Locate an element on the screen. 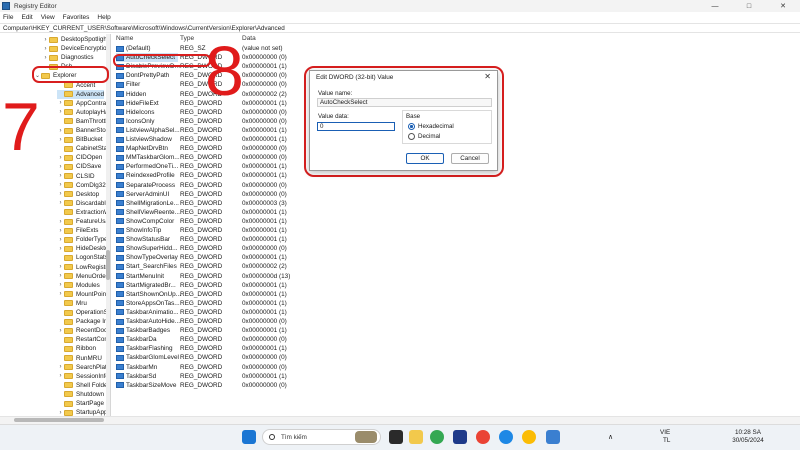  tree-item: › StartupAppro is located at coordinates (84, 412).